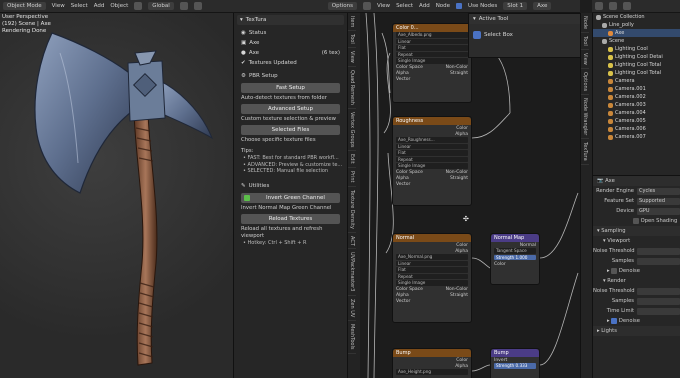 This screenshot has height=378, width=680. What do you see at coordinates (352, 210) in the screenshot?
I see `tab-texture-density: Texture Density` at bounding box center [352, 210].